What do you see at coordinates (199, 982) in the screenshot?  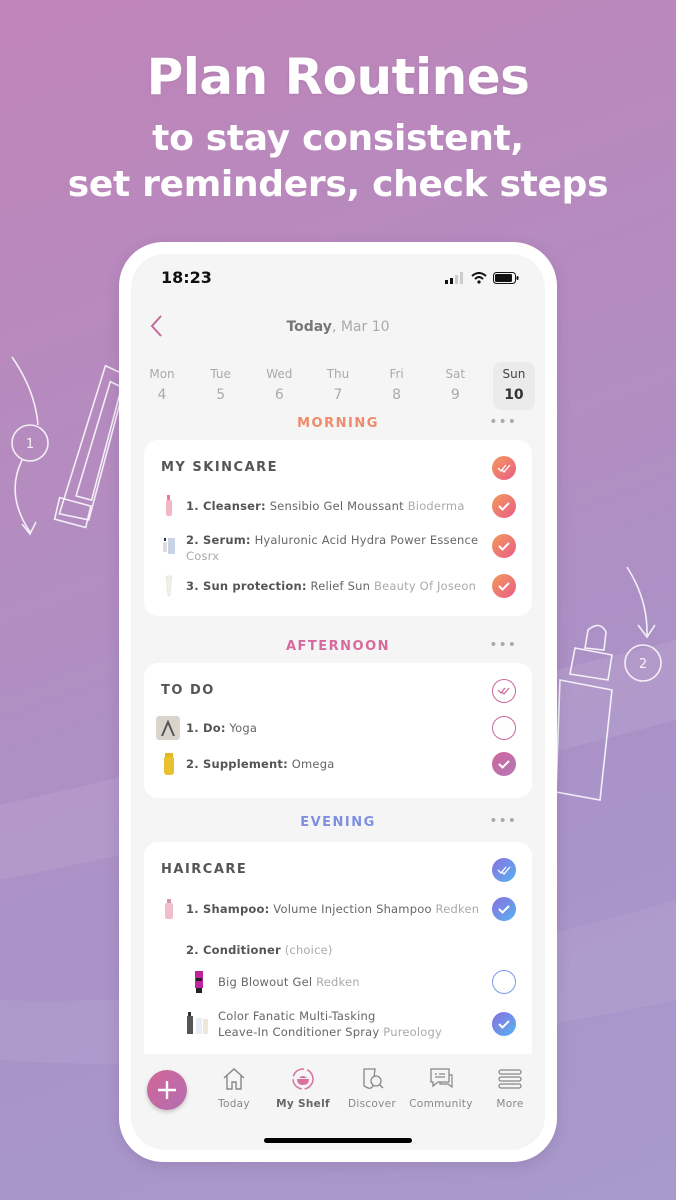 I see `gel-thumbnail` at bounding box center [199, 982].